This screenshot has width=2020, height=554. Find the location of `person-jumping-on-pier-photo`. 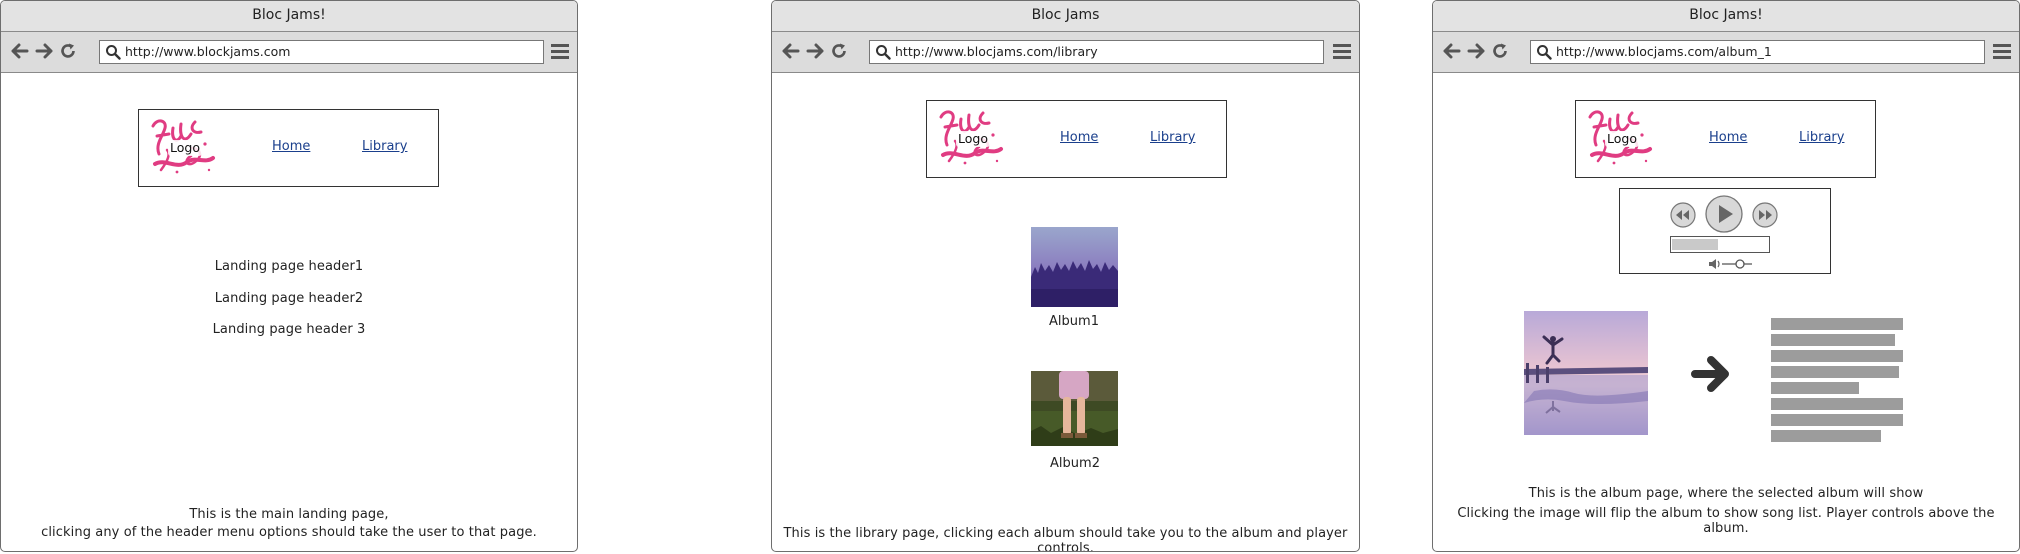

person-jumping-on-pier-photo is located at coordinates (1586, 373).